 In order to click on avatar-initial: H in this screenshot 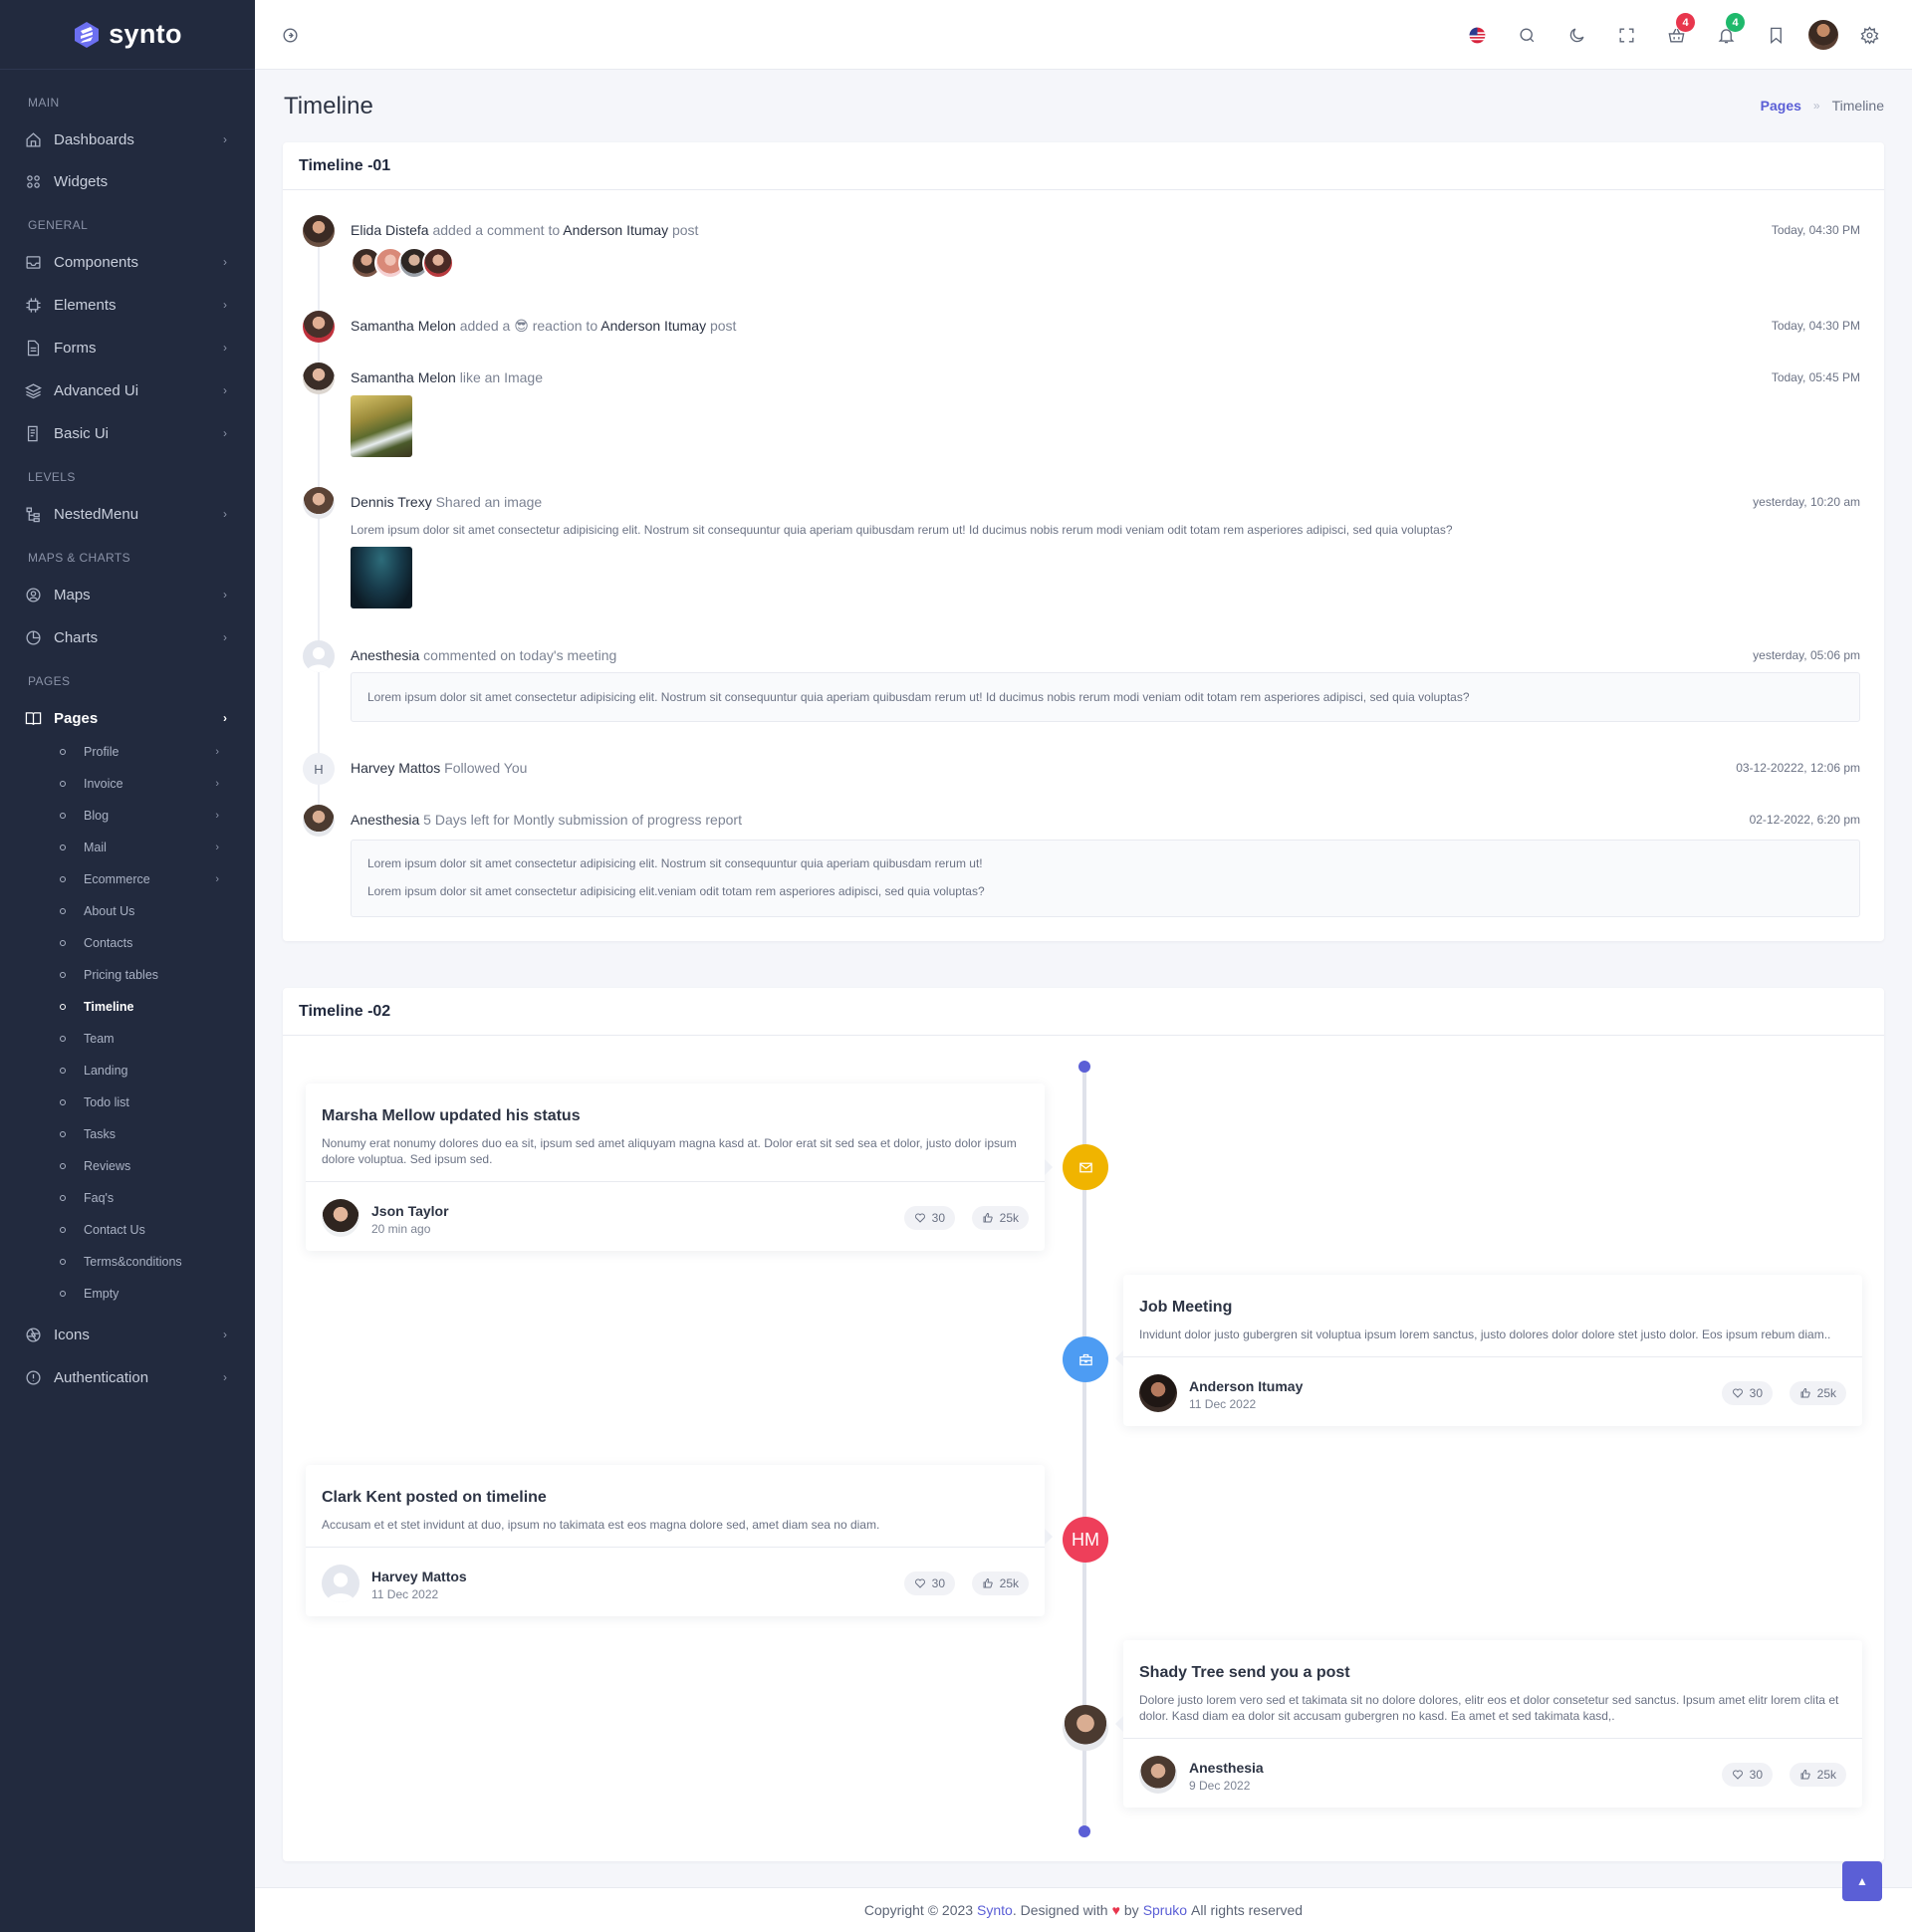, I will do `click(319, 769)`.